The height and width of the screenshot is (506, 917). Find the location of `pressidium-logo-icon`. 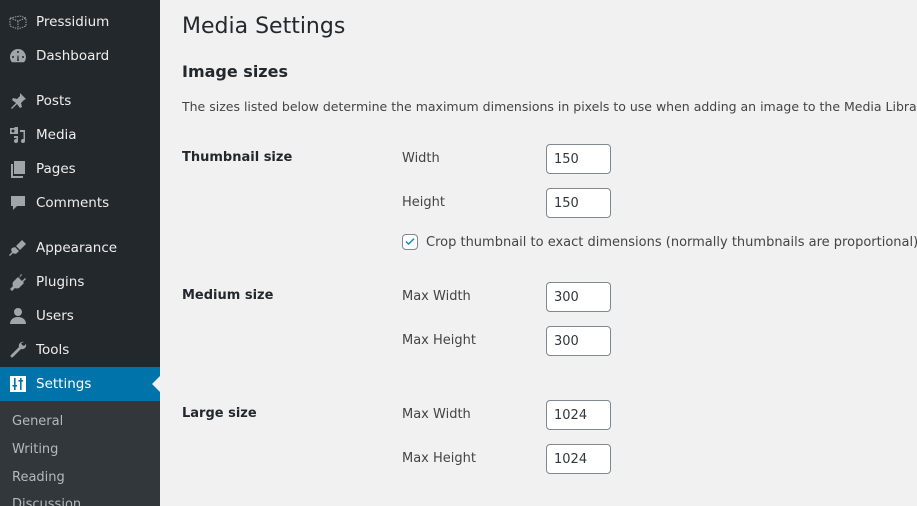

pressidium-logo-icon is located at coordinates (18, 22).